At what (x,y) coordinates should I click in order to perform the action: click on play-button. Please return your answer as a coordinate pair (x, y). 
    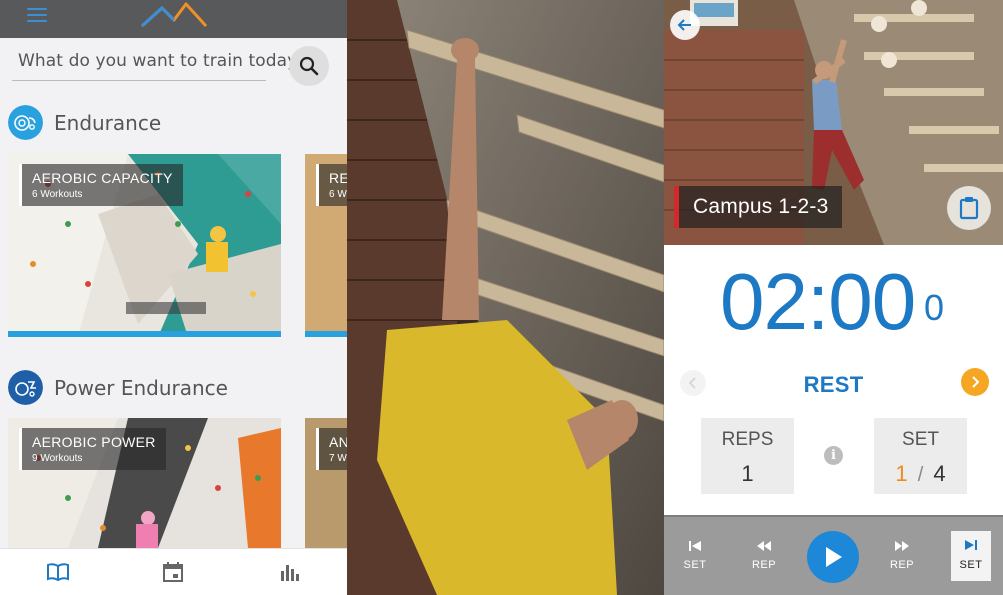
    Looking at the image, I should click on (833, 557).